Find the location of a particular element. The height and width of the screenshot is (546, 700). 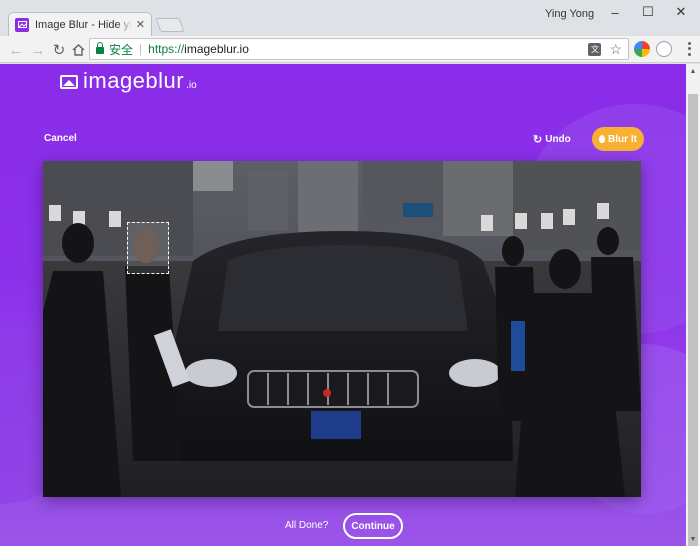

reload-button: ↻ is located at coordinates (59, 50).